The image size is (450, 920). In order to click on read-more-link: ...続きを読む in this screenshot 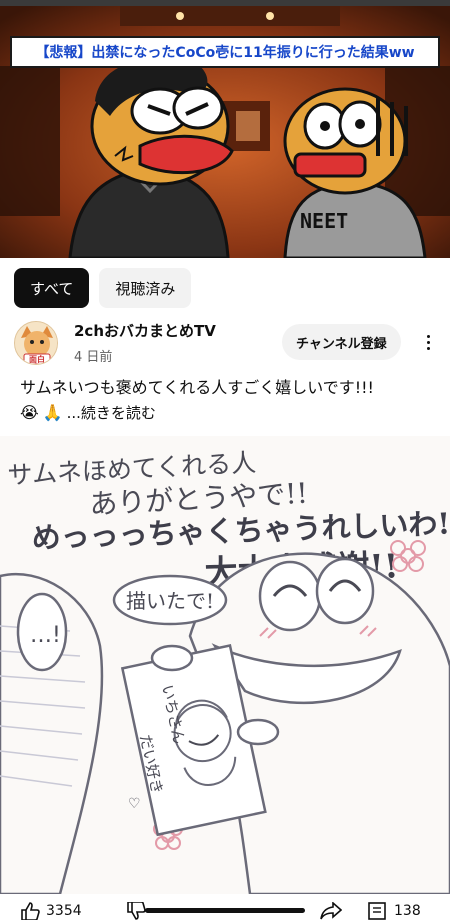, I will do `click(111, 413)`.